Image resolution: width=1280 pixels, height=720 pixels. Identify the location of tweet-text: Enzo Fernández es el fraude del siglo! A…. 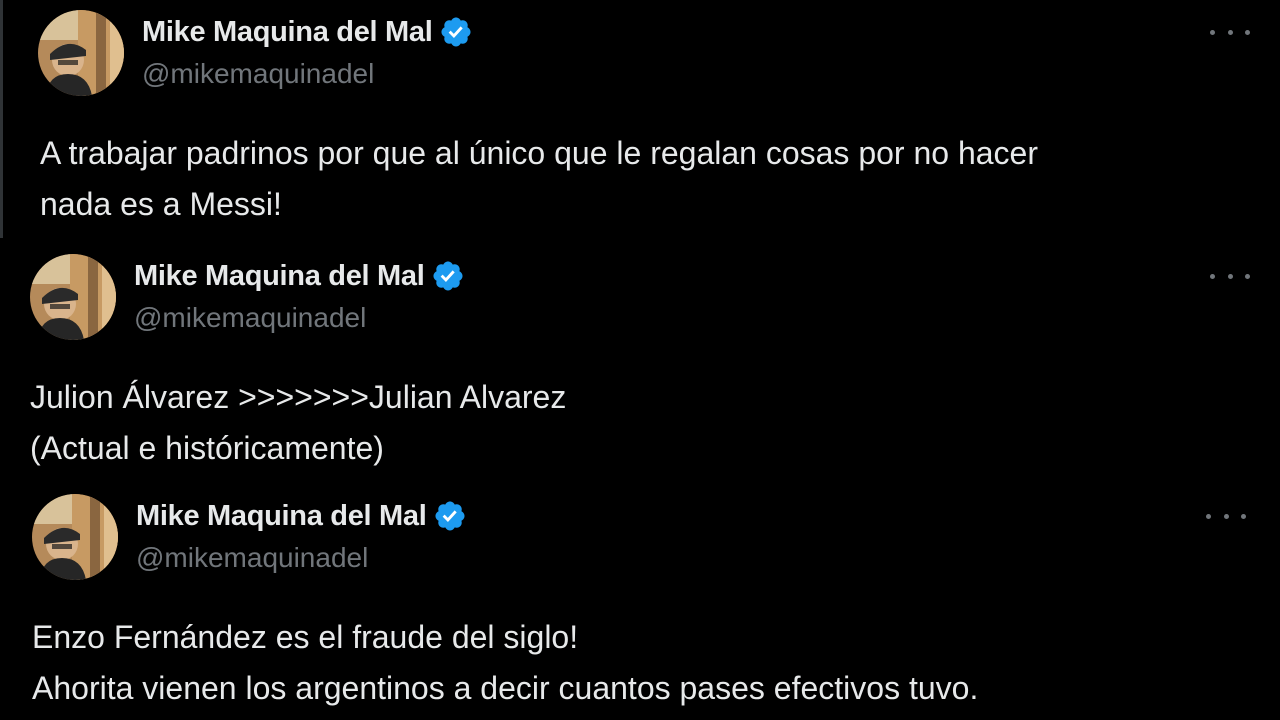
(505, 663).